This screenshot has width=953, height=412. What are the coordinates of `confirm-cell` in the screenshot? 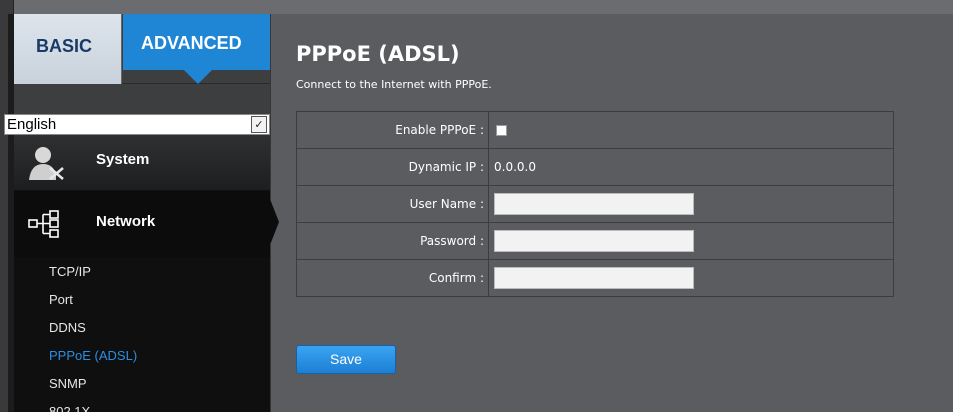 It's located at (691, 278).